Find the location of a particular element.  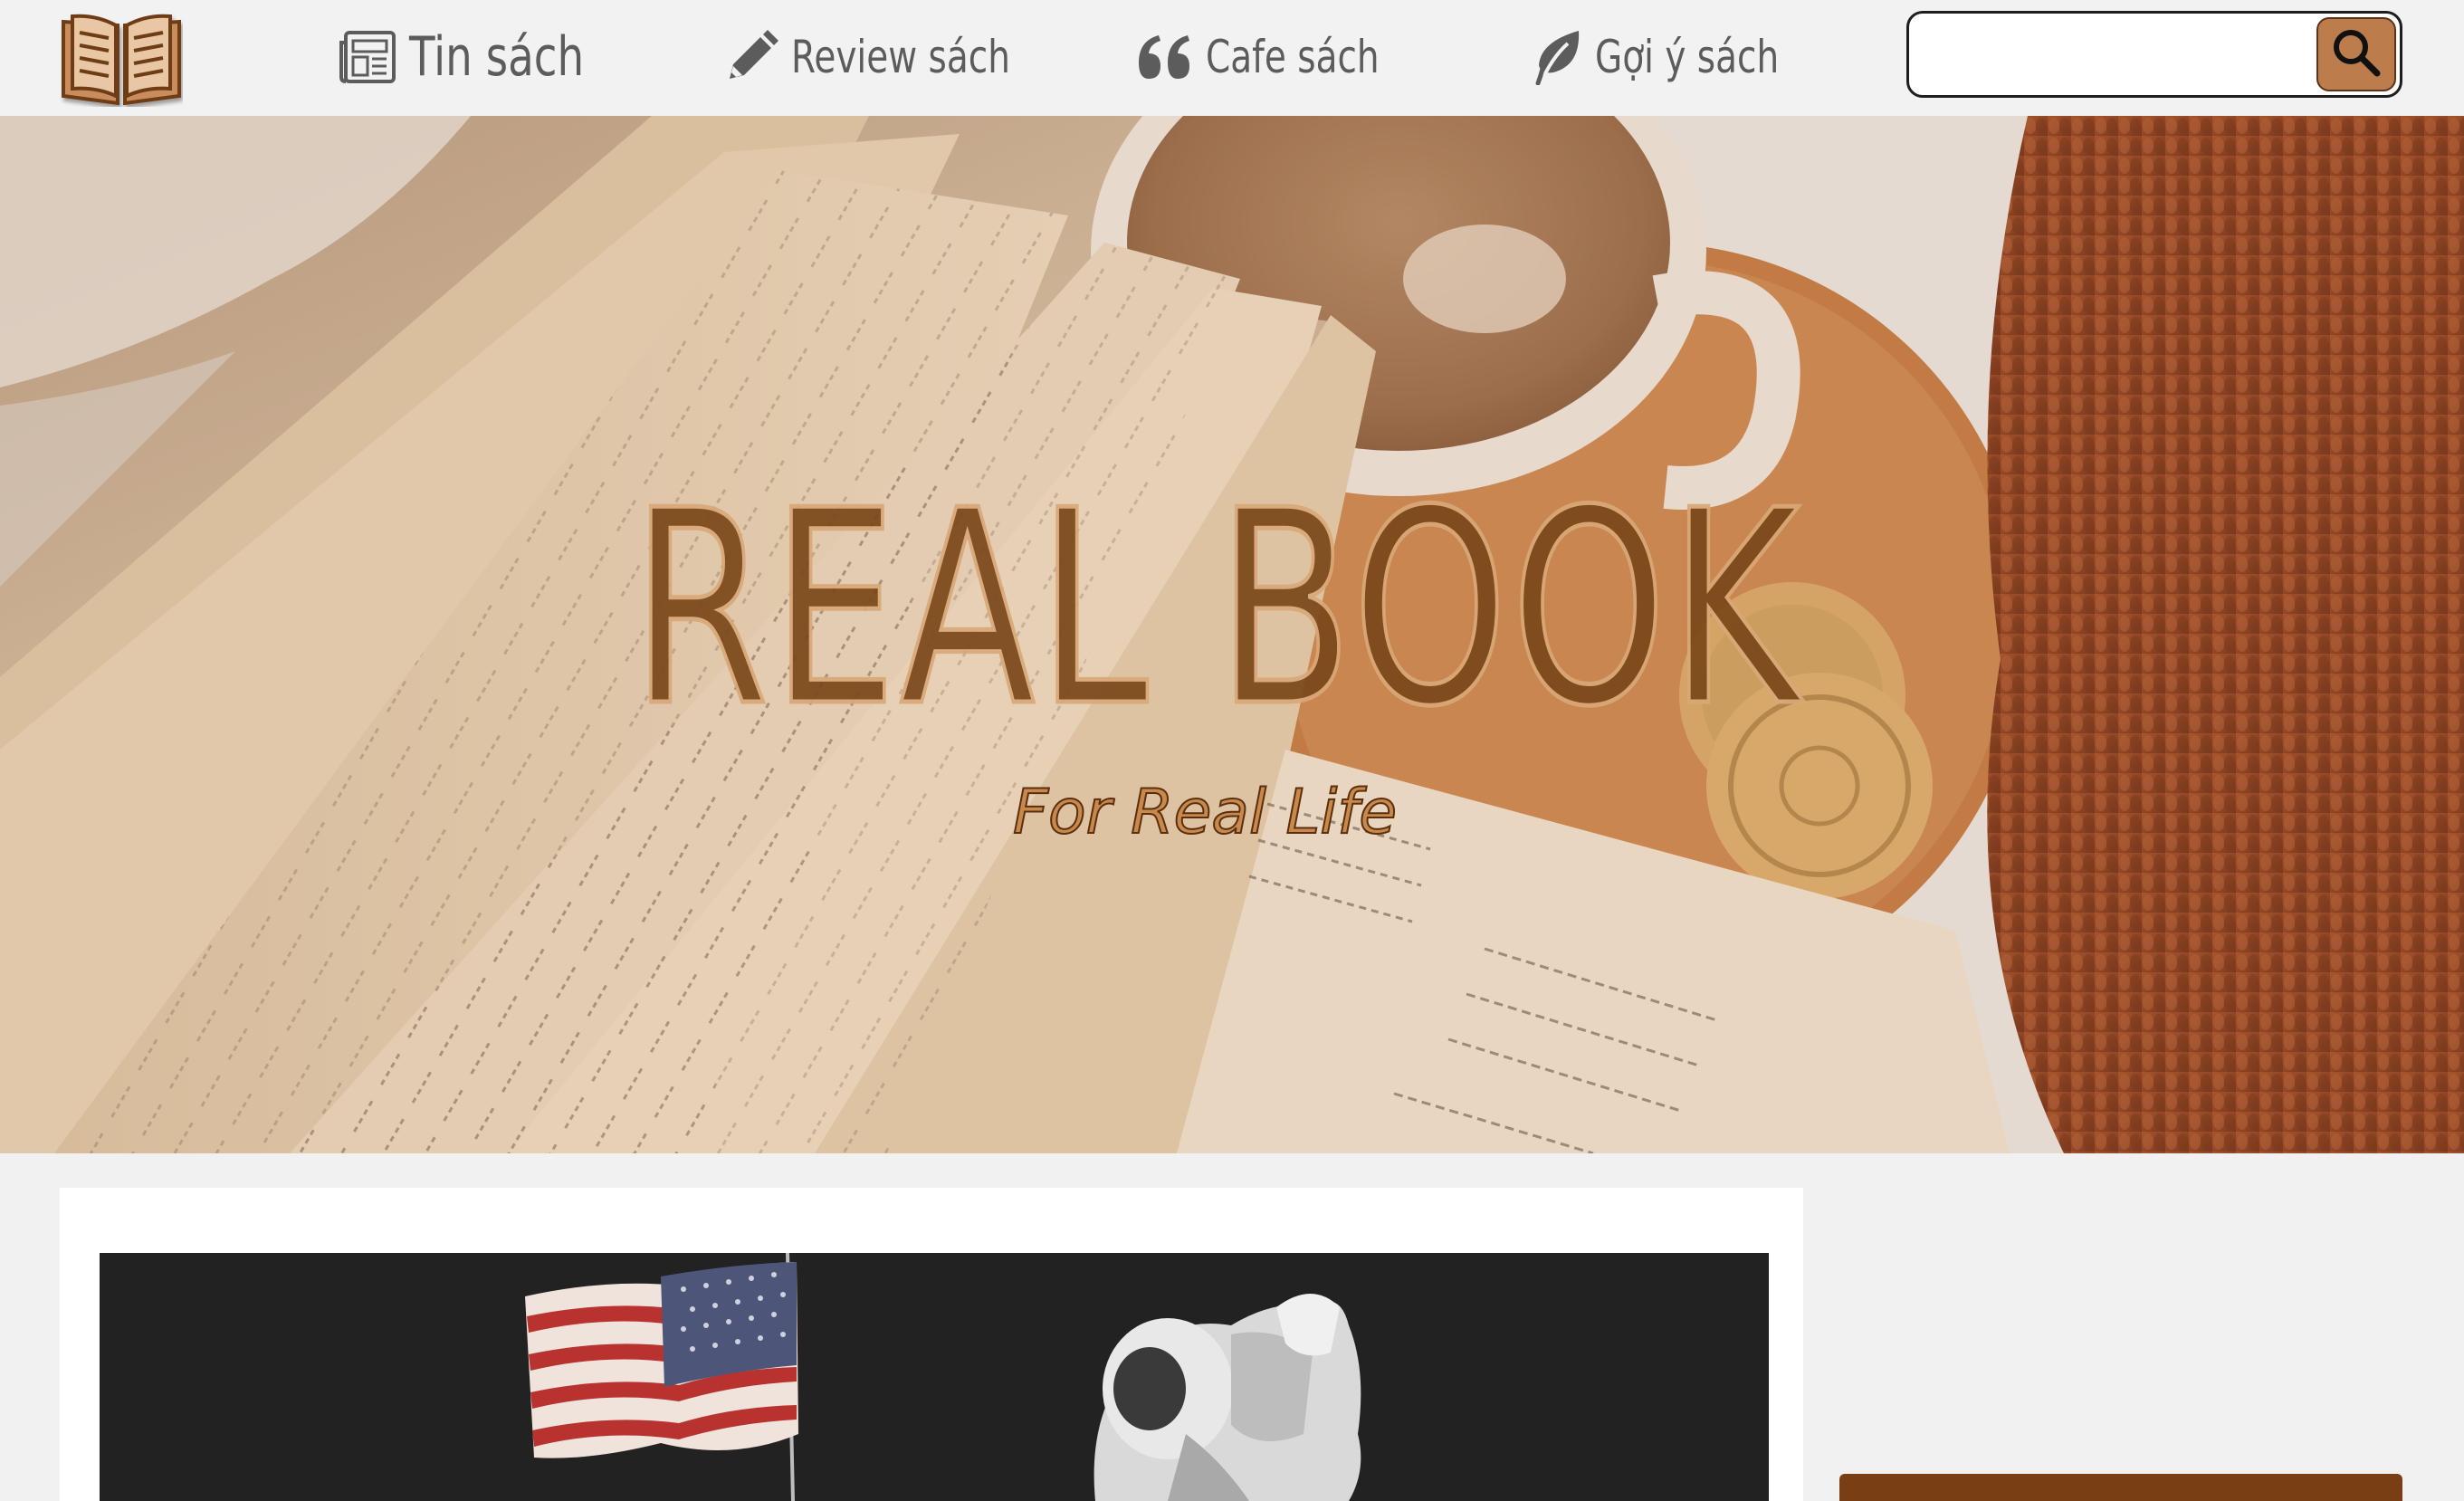

article-thumbnail-image is located at coordinates (934, 1377).